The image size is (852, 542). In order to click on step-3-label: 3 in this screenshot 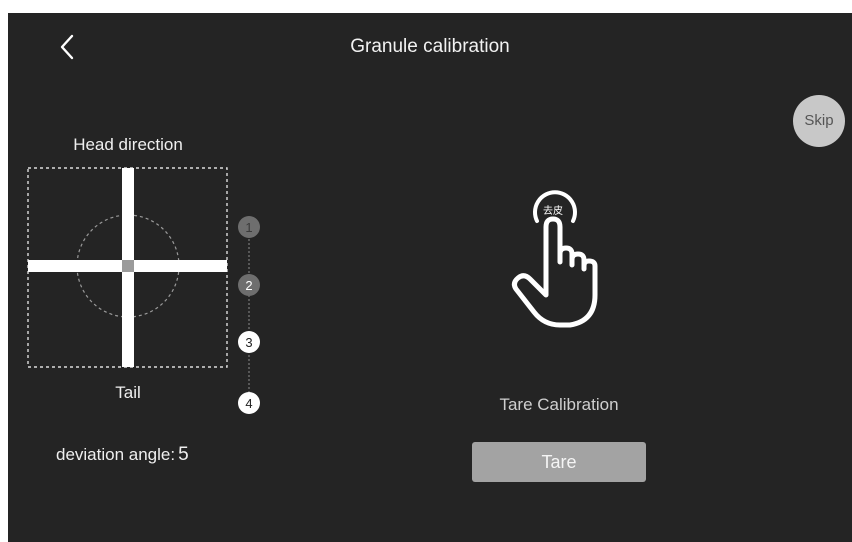, I will do `click(248, 342)`.